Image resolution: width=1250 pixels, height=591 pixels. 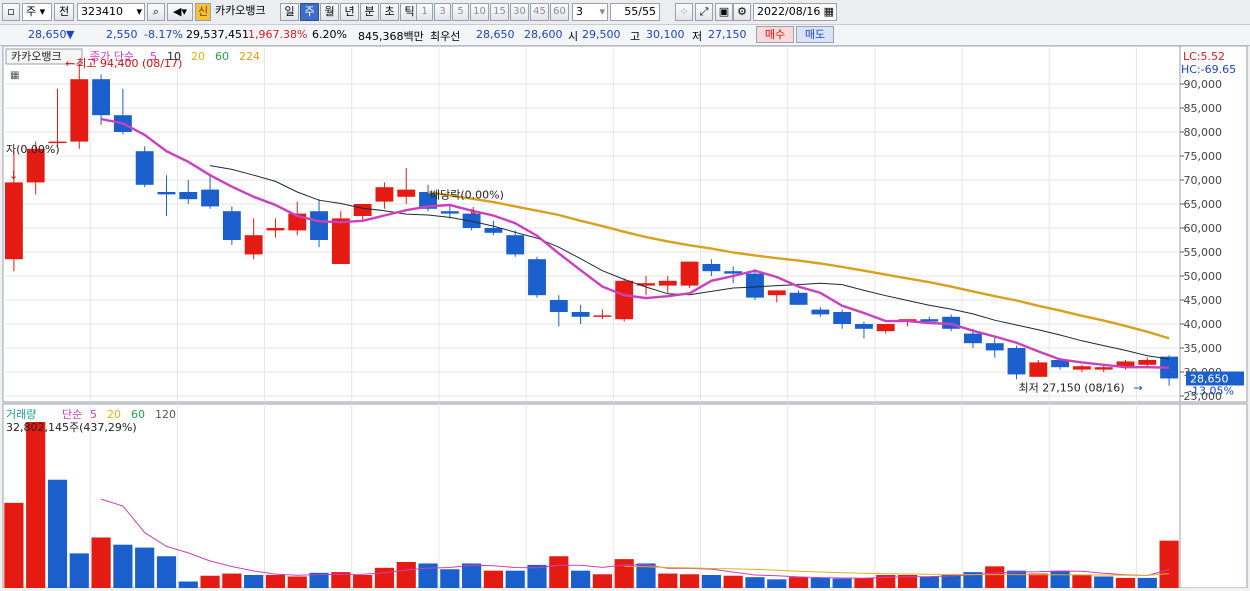 What do you see at coordinates (156, 12) in the screenshot?
I see `search-icon: ⌕` at bounding box center [156, 12].